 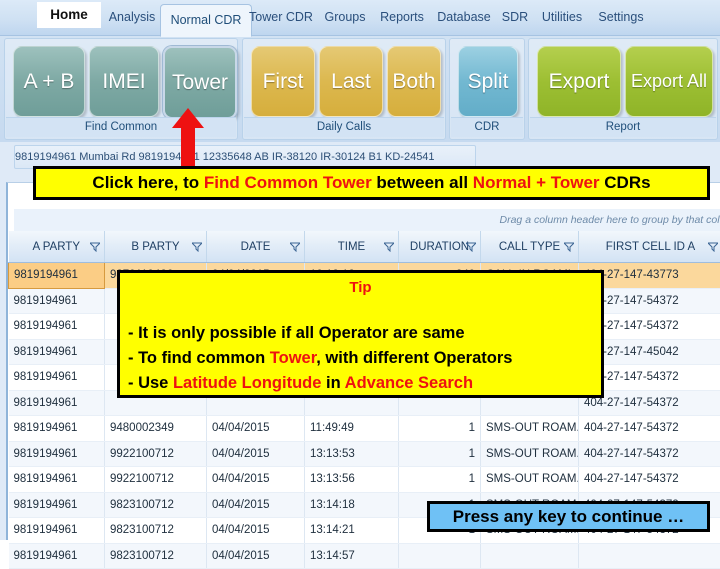 What do you see at coordinates (352, 556) in the screenshot?
I see `cell-time: 13:14:57` at bounding box center [352, 556].